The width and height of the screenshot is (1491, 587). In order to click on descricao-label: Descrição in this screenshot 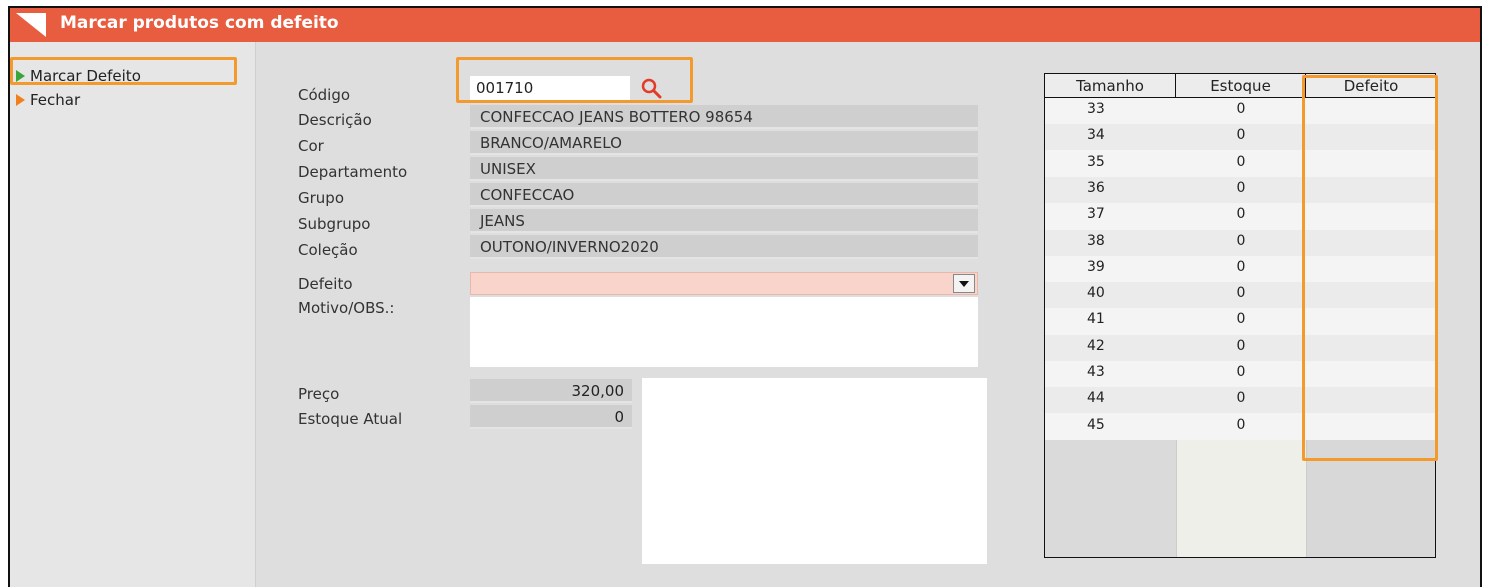, I will do `click(335, 120)`.